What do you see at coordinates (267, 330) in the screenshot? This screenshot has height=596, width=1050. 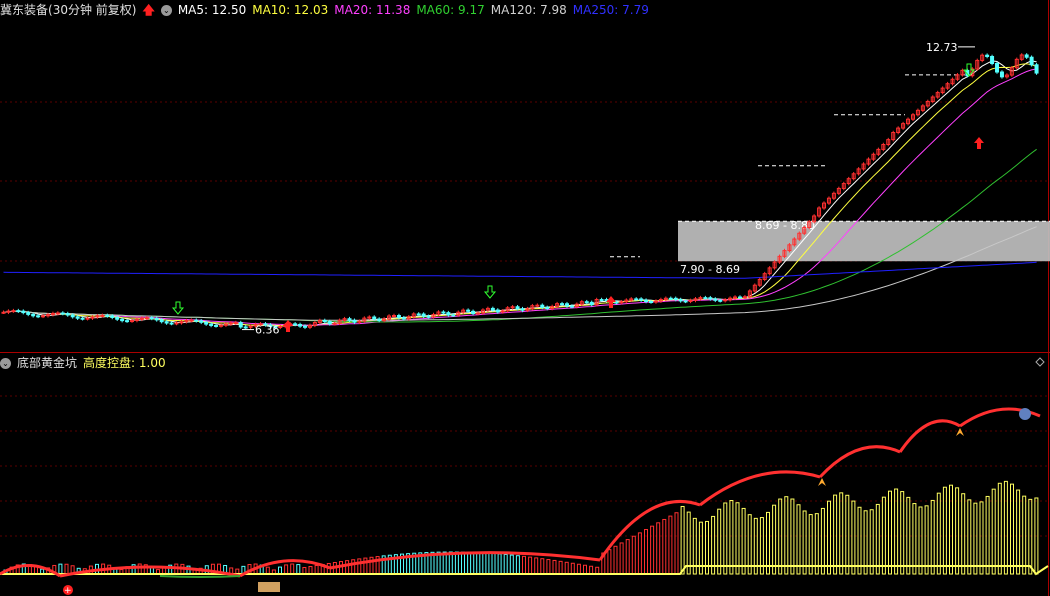 I see `low-label: 6.36` at bounding box center [267, 330].